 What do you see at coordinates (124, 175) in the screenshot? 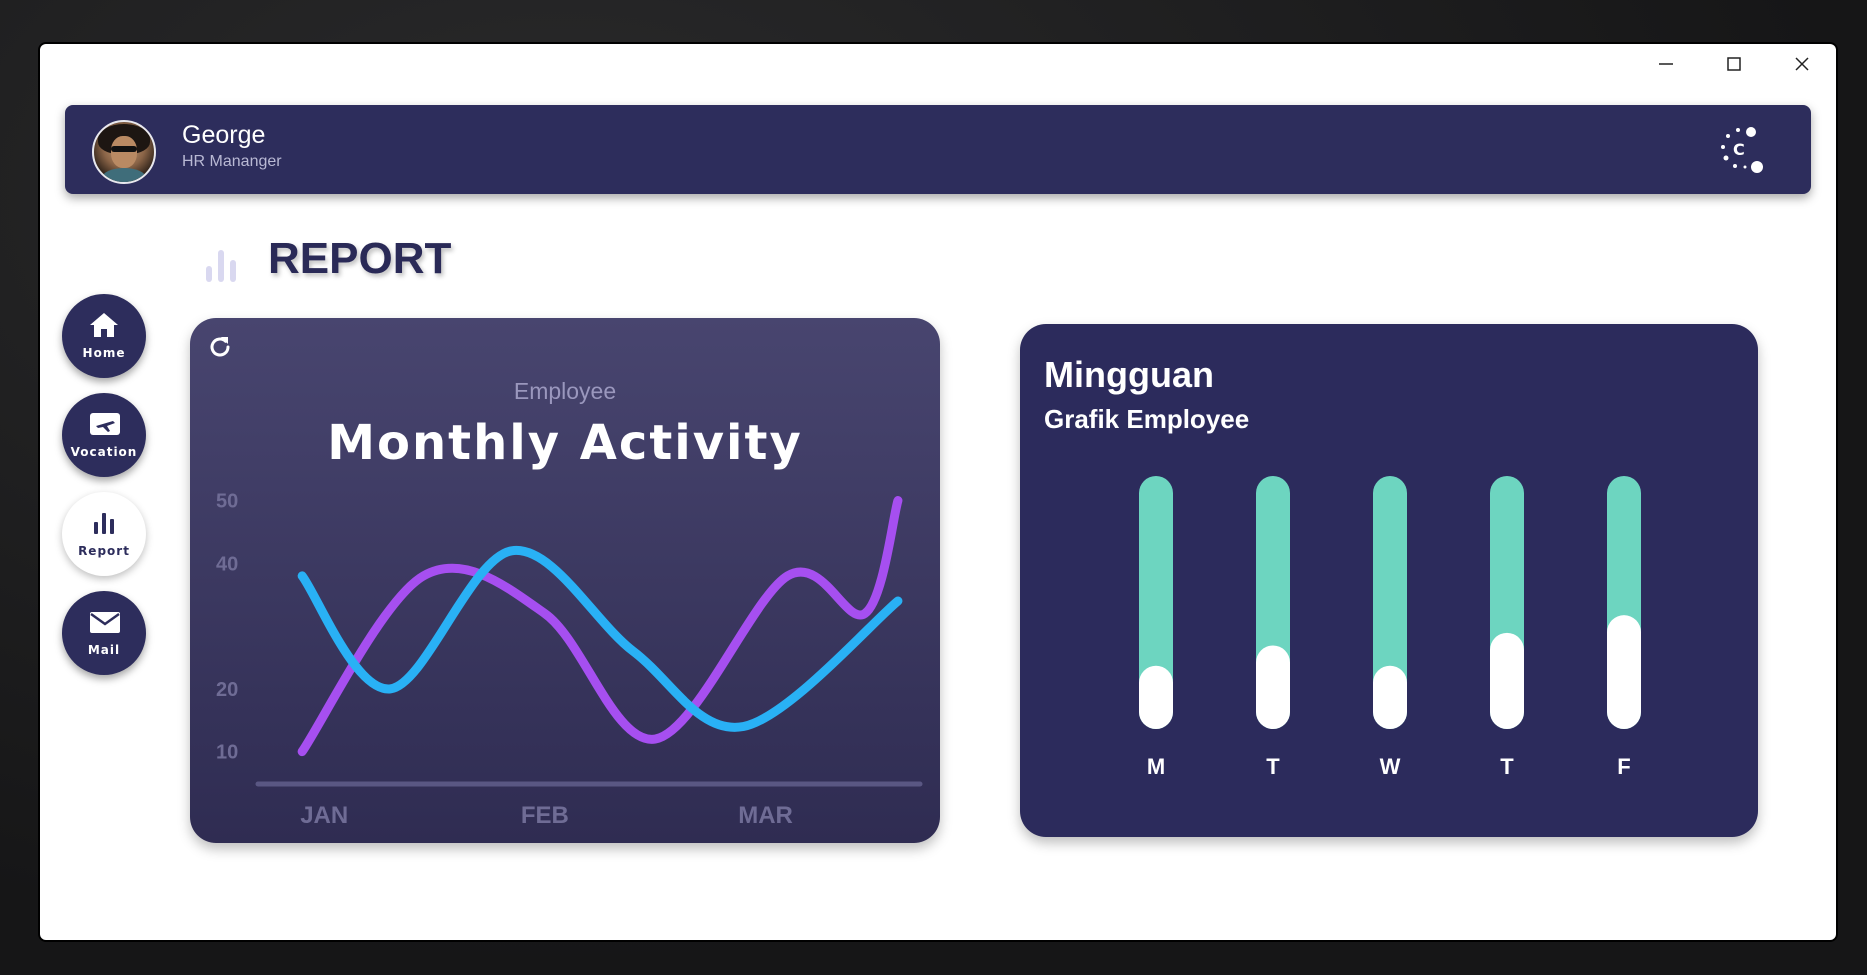
I see `avatar-shirt` at bounding box center [124, 175].